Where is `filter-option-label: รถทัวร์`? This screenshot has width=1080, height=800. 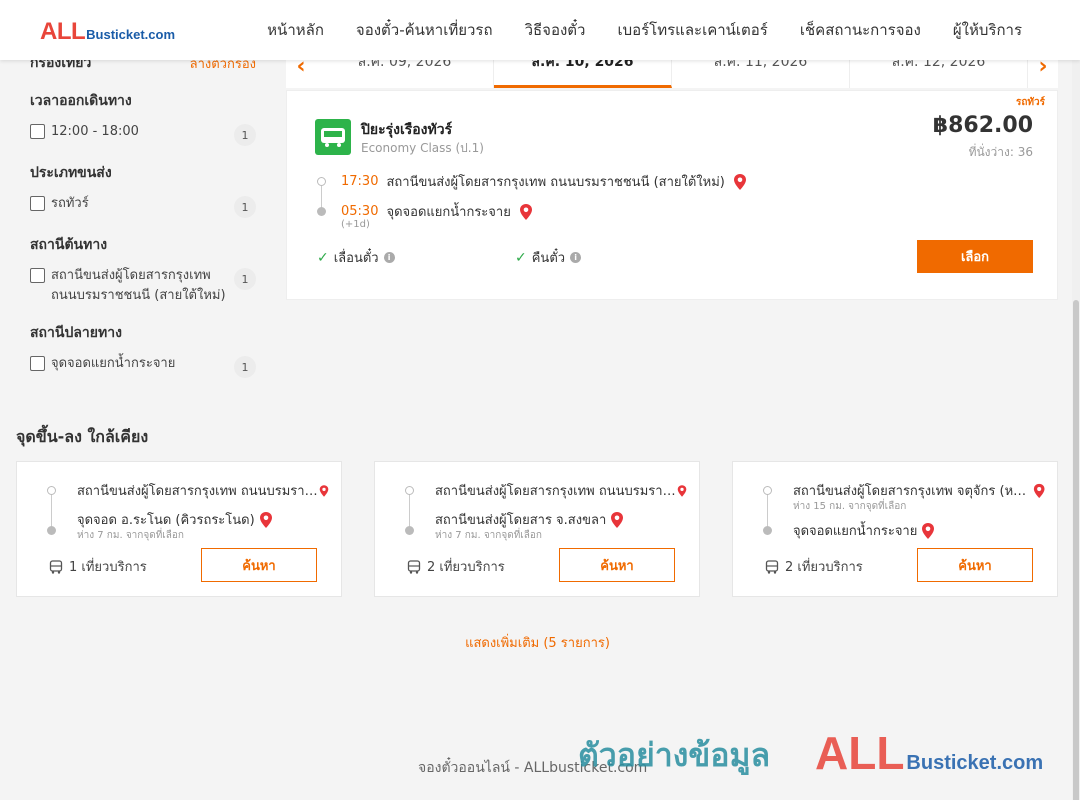
filter-option-label: รถทัวร์ is located at coordinates (70, 203).